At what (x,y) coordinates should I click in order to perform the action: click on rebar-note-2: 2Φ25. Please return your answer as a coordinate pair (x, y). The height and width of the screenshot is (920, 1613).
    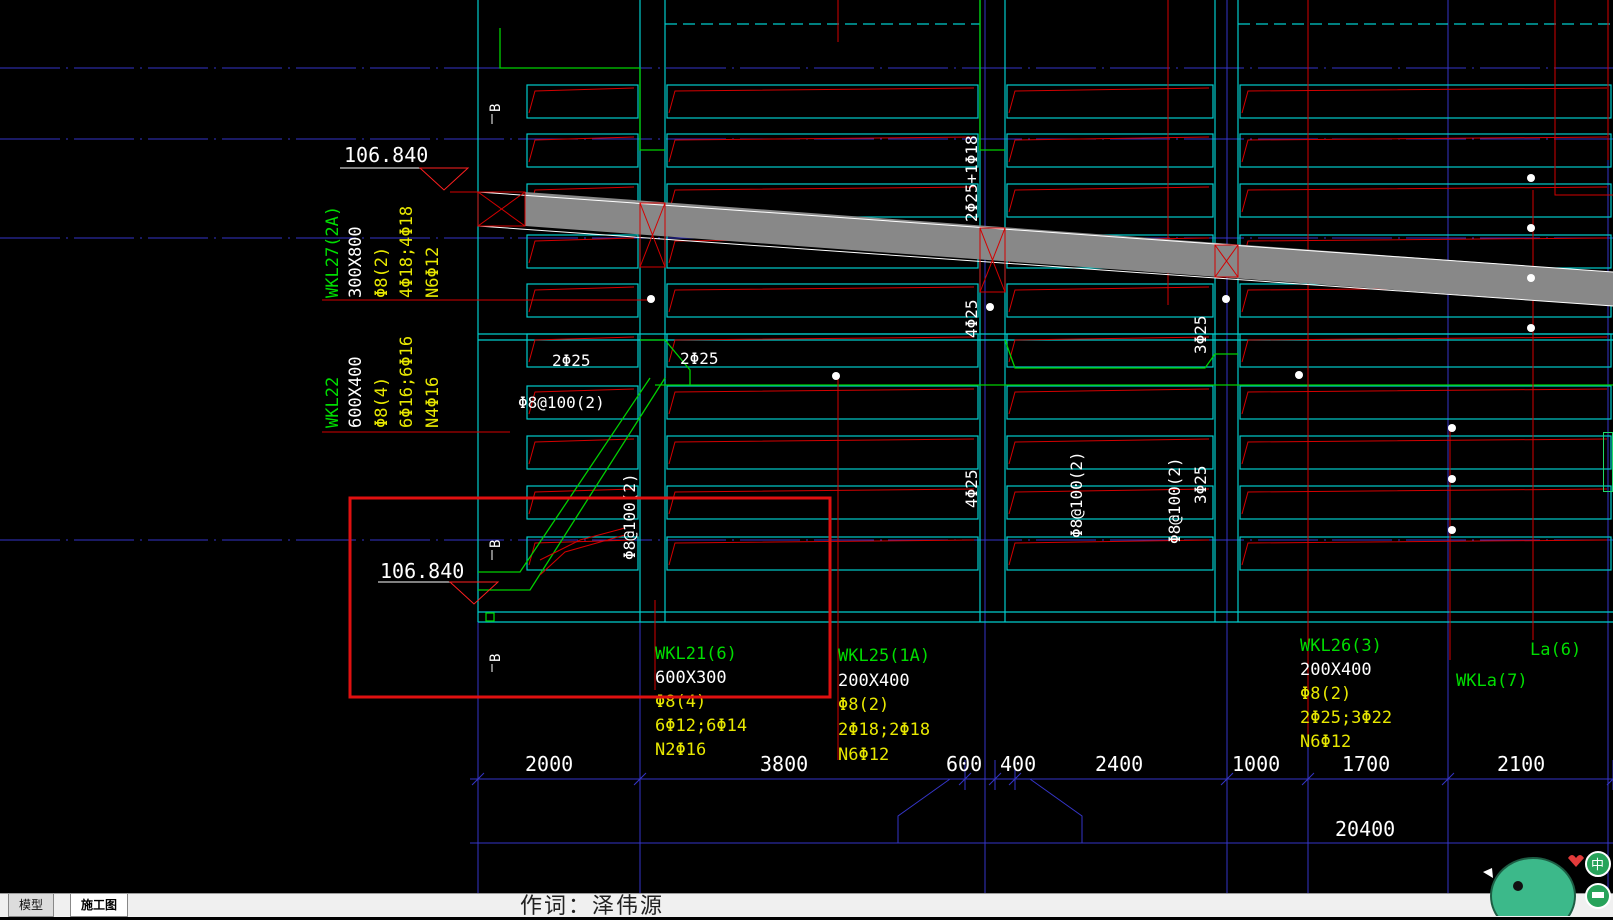
    Looking at the image, I should click on (699, 358).